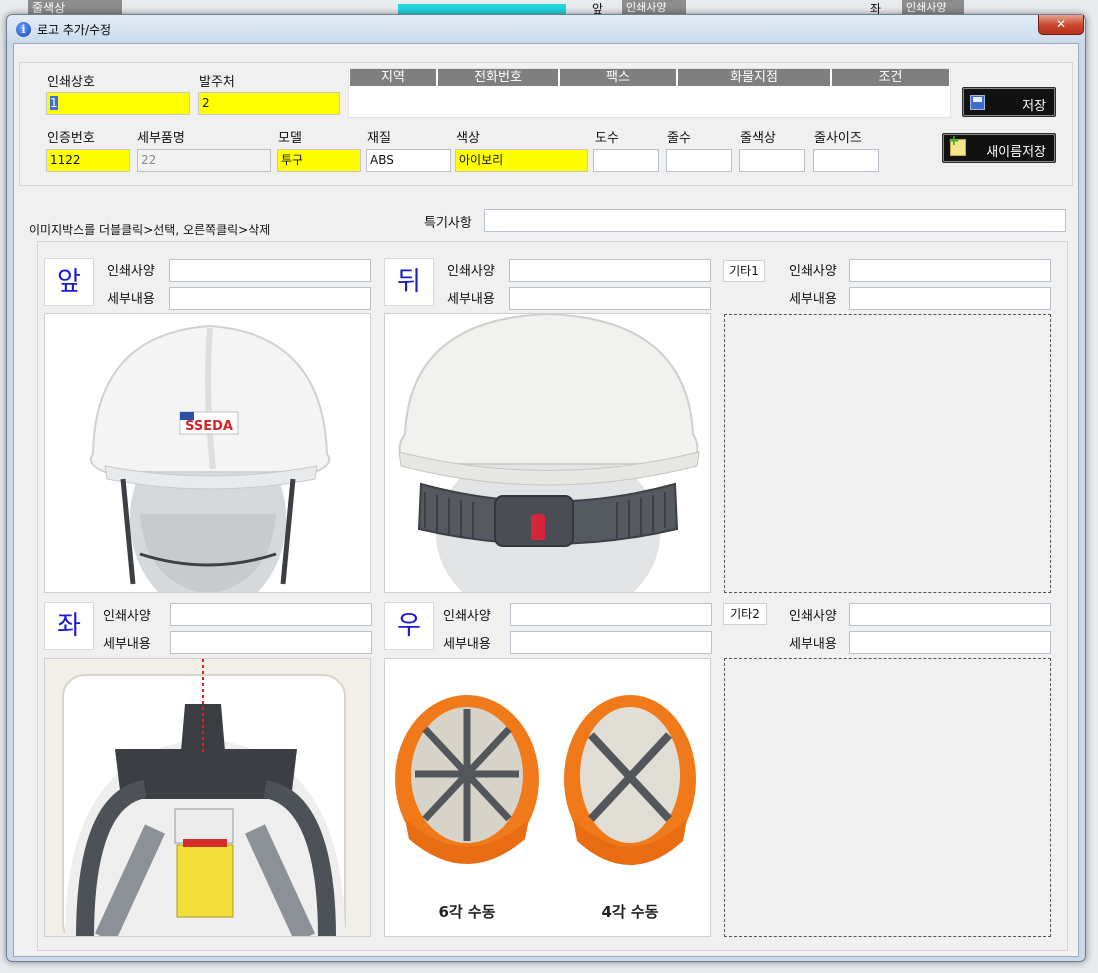  I want to click on helmet-interior-image: 6각 수동 4각 수동, so click(547, 797).